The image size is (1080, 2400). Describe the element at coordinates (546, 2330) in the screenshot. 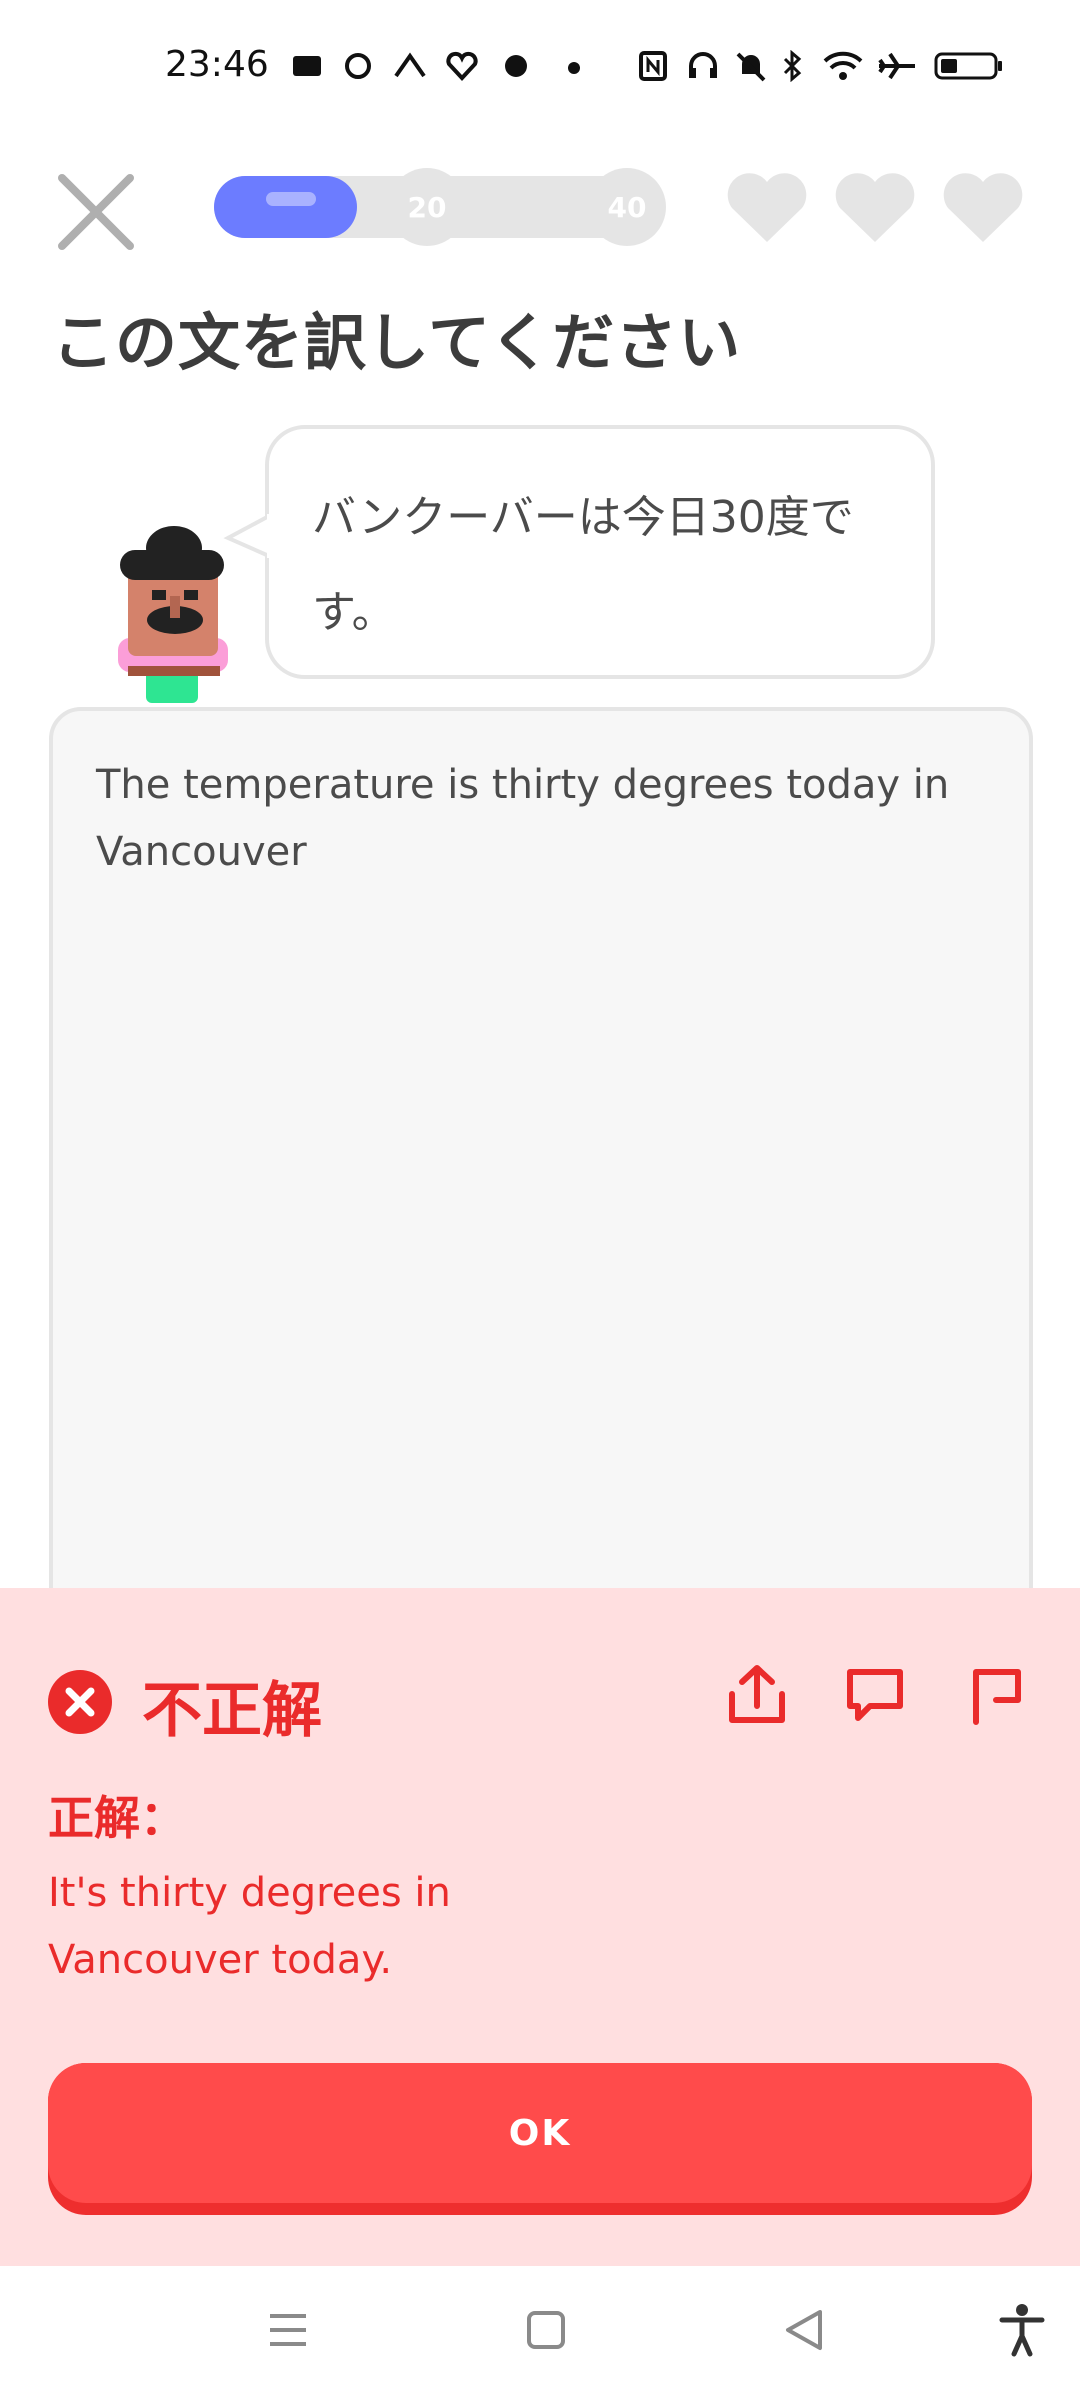

I see `home-square-icon` at that location.